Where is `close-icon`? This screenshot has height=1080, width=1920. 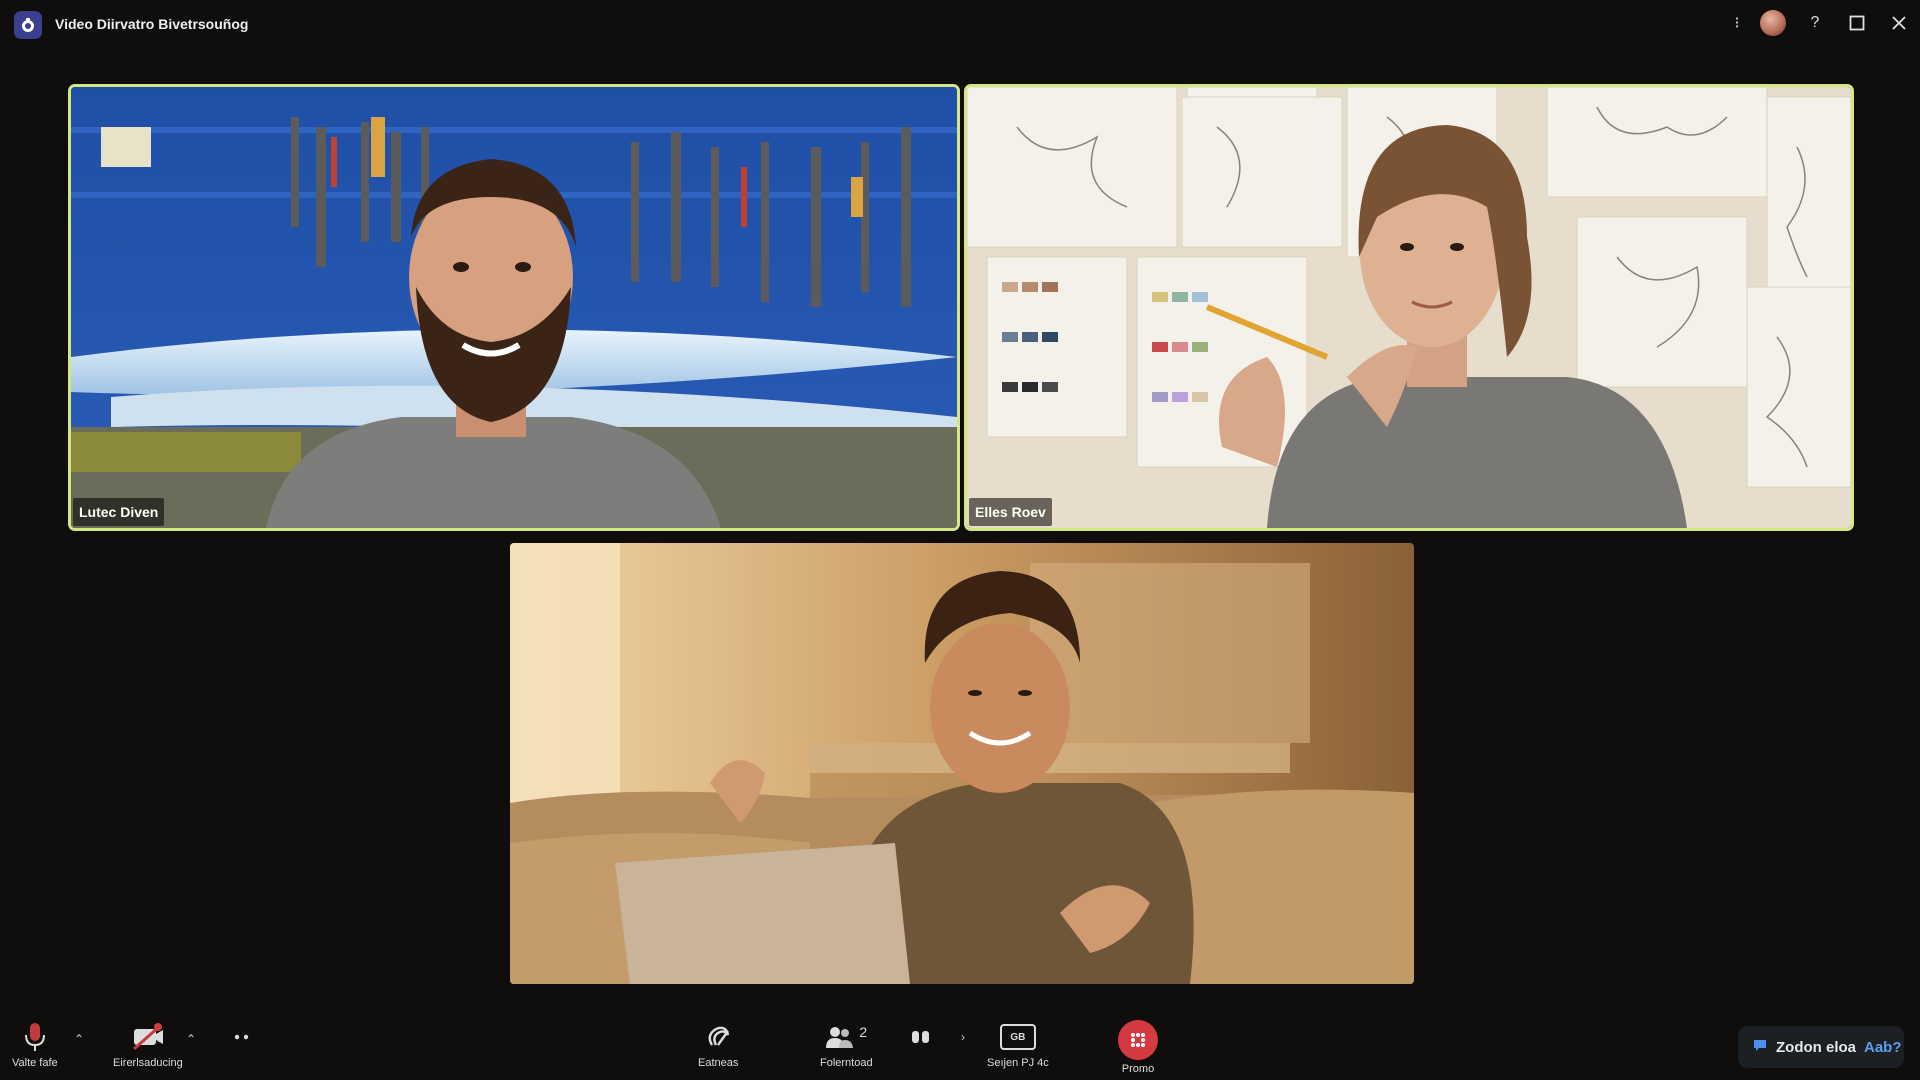
close-icon is located at coordinates (1899, 23).